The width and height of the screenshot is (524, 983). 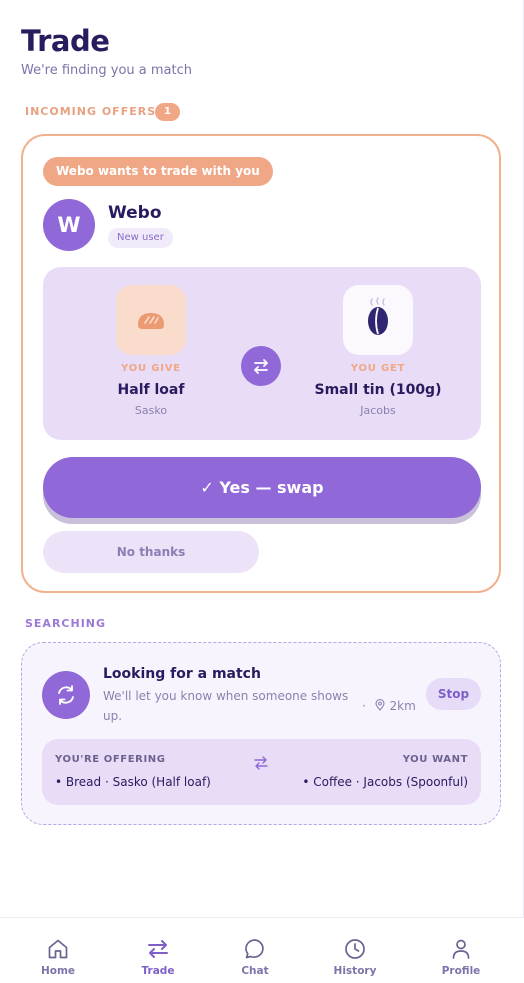 I want to click on tab-profile-label: Profile, so click(x=461, y=971).